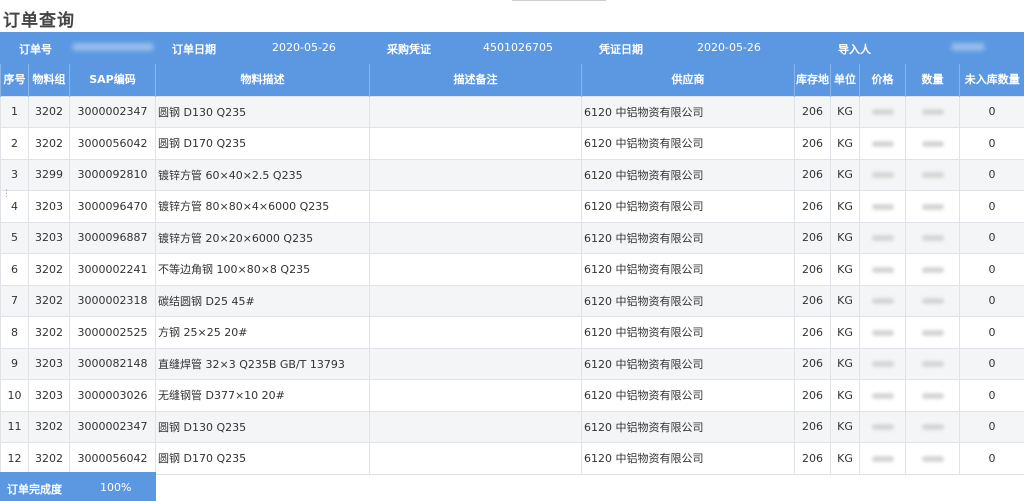 Image resolution: width=1024 pixels, height=501 pixels. I want to click on cell-sap-code: 3000002525, so click(112, 332).